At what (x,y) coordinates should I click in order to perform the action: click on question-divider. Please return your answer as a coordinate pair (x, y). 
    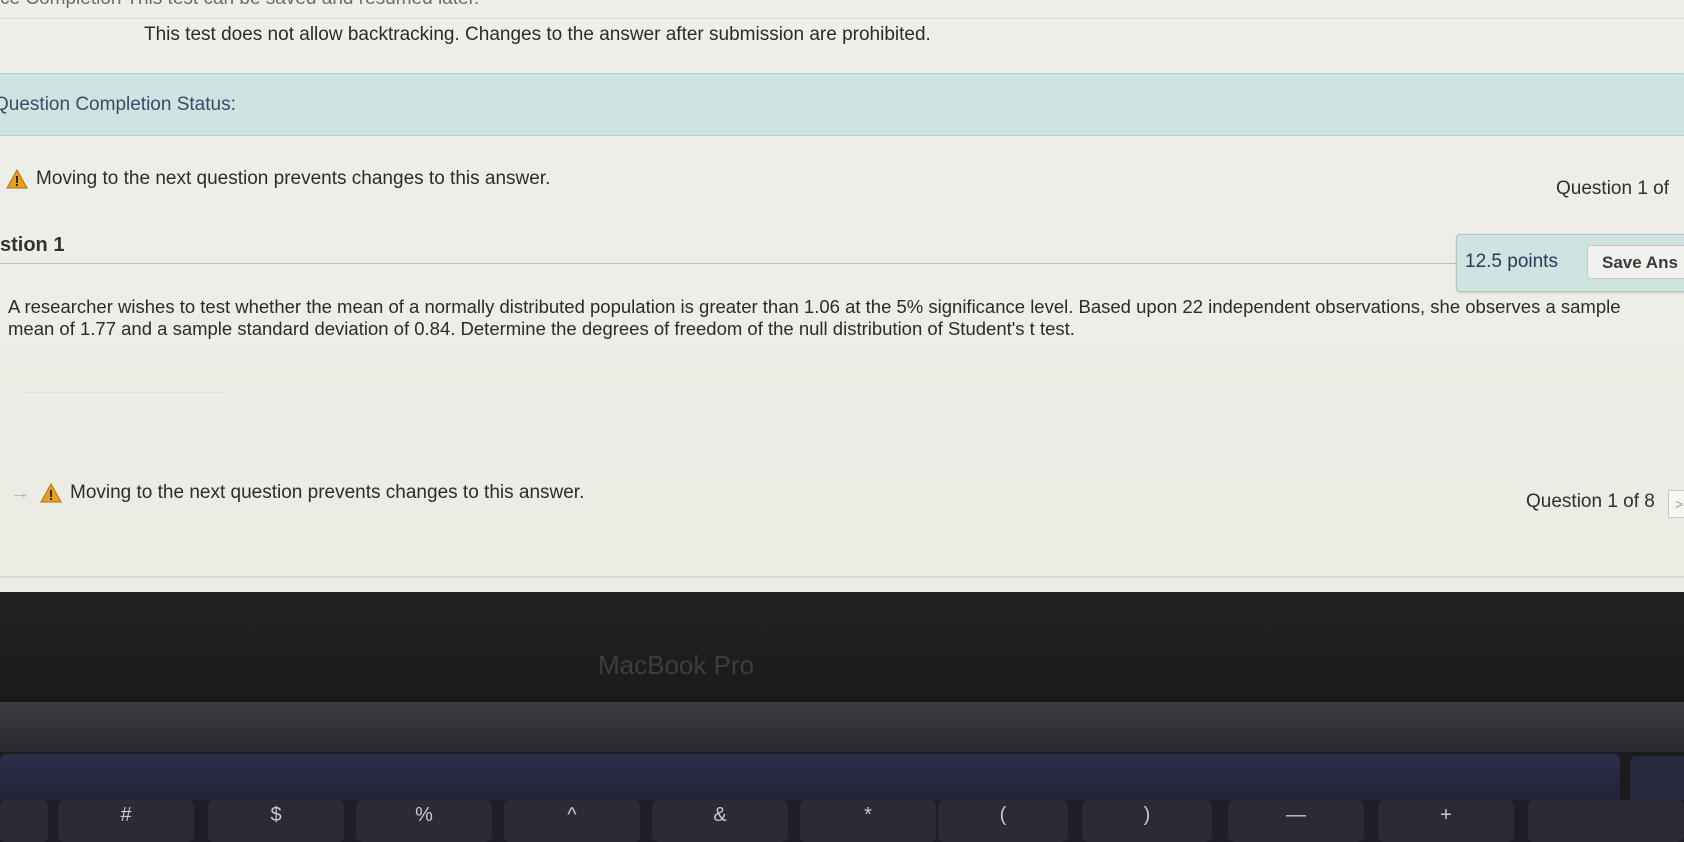
    Looking at the image, I should click on (730, 263).